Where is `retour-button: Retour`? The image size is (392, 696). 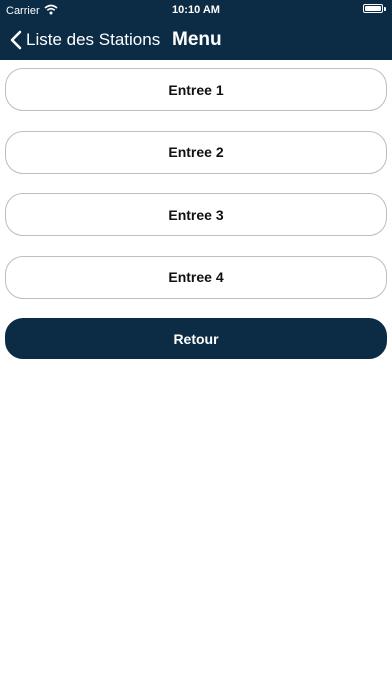 retour-button: Retour is located at coordinates (196, 338).